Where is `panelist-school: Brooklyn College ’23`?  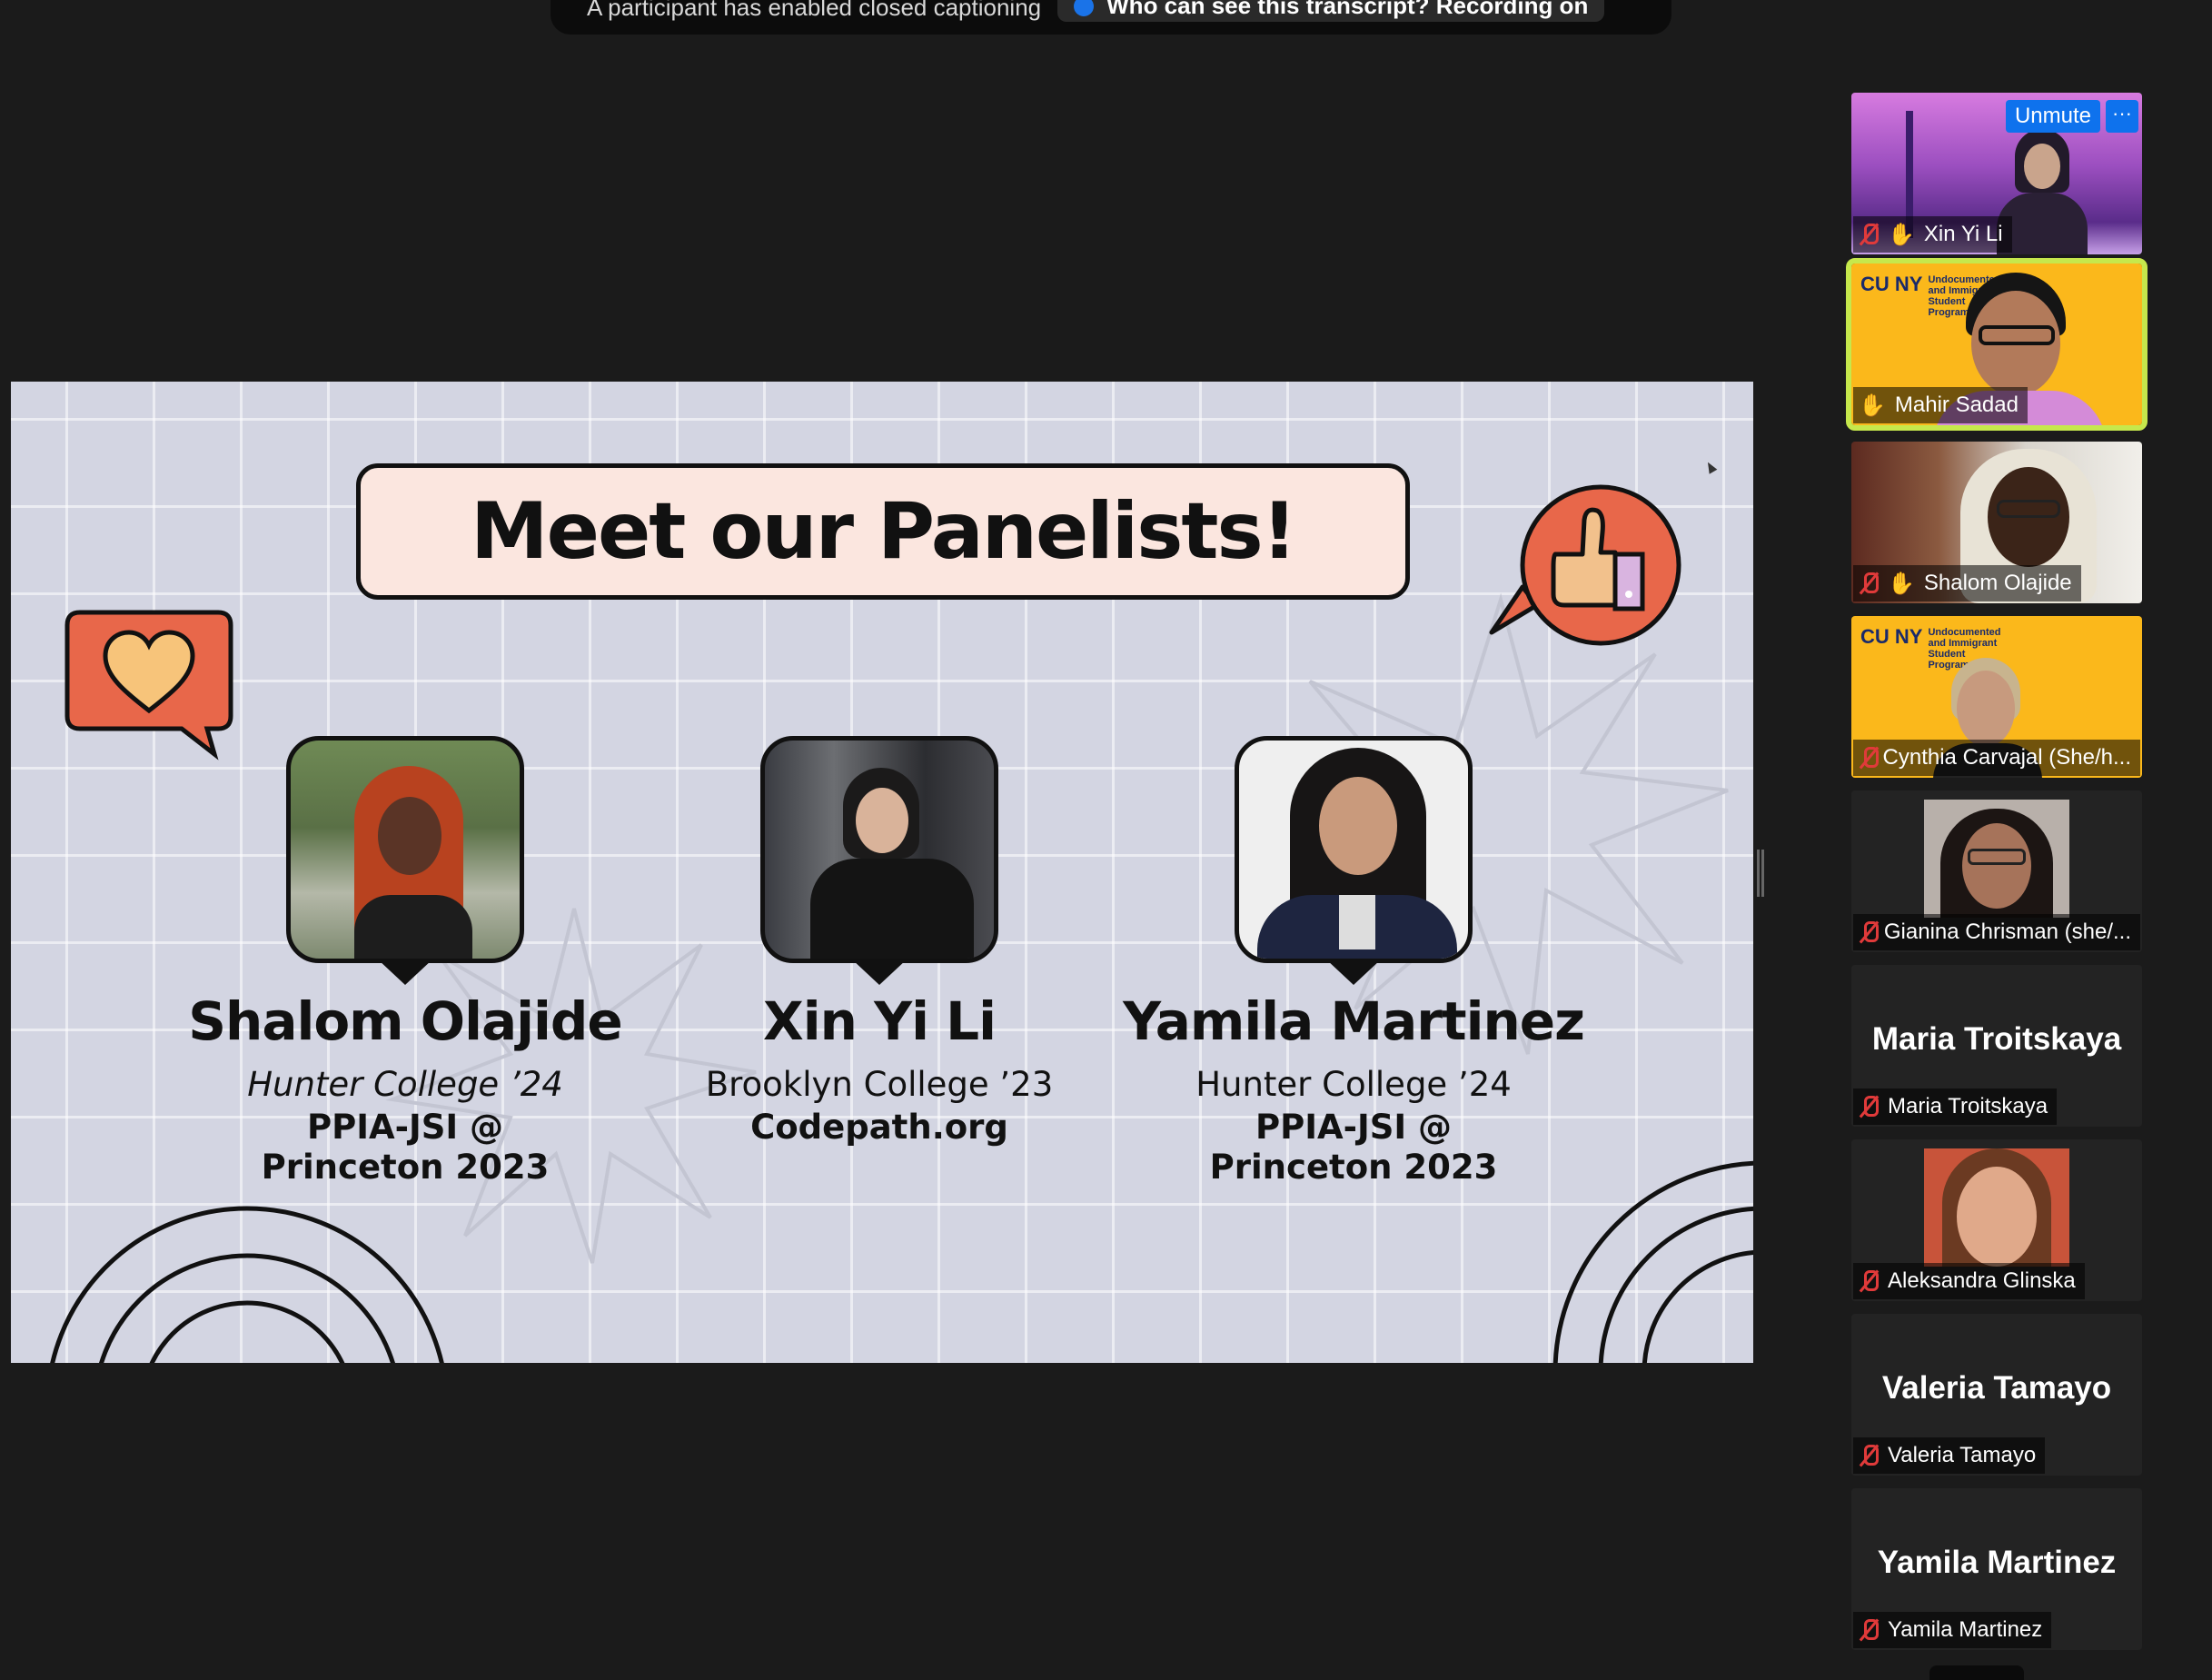
panelist-school: Brooklyn College ’23 is located at coordinates (879, 1085).